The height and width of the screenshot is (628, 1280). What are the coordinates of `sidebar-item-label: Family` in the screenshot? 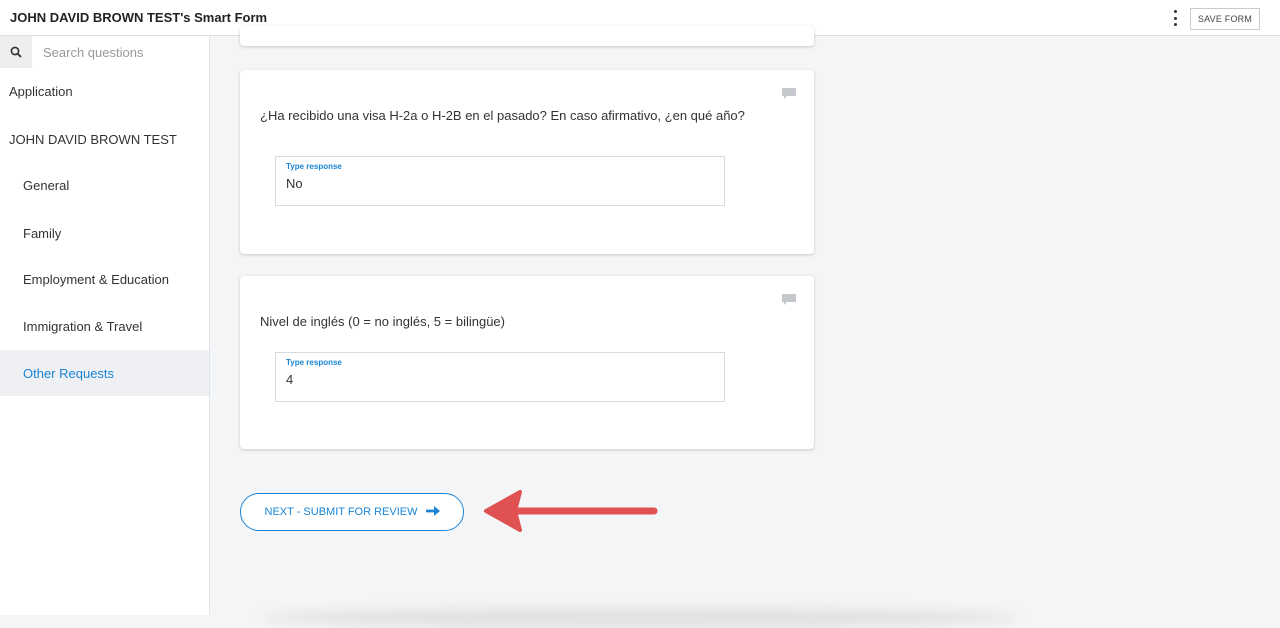 It's located at (42, 233).